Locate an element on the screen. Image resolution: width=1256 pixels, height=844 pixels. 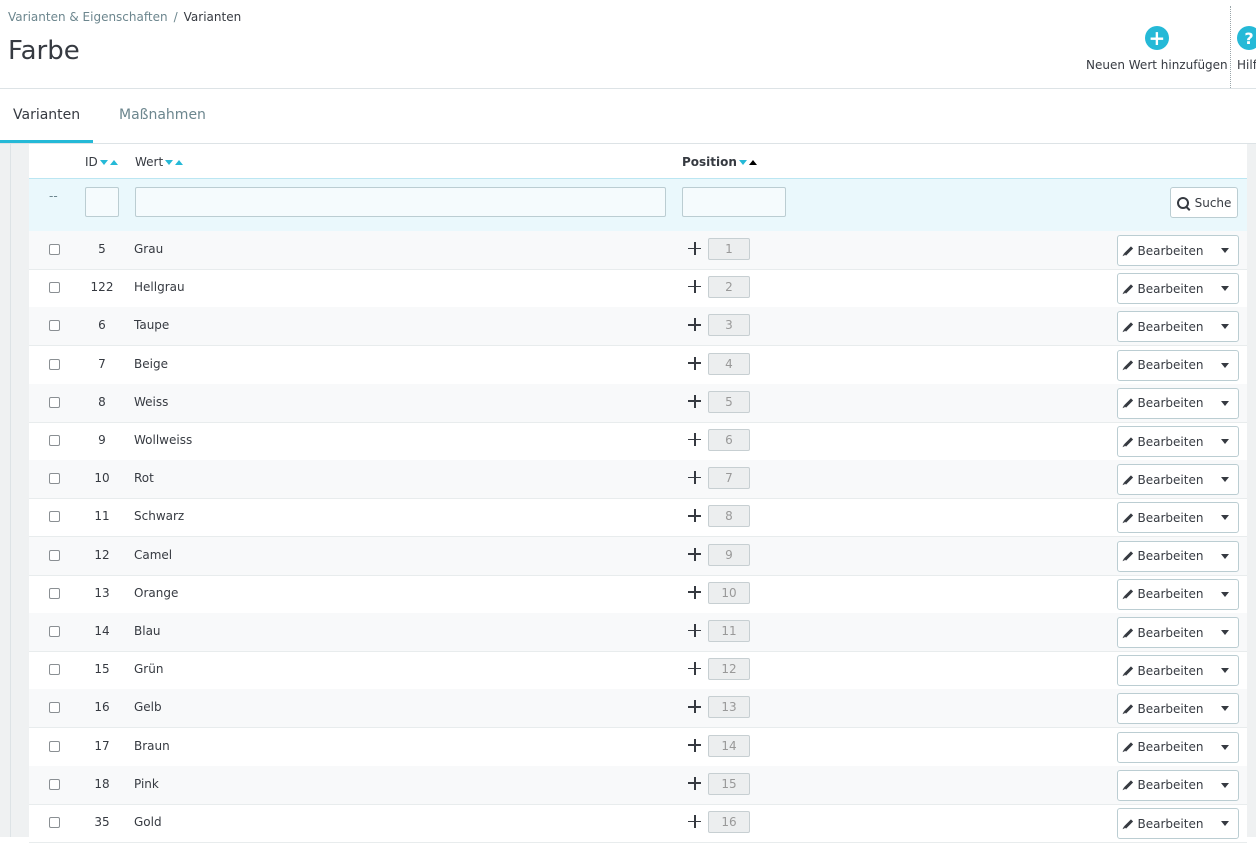
tab-actions: Maßnahmen is located at coordinates (162, 115).